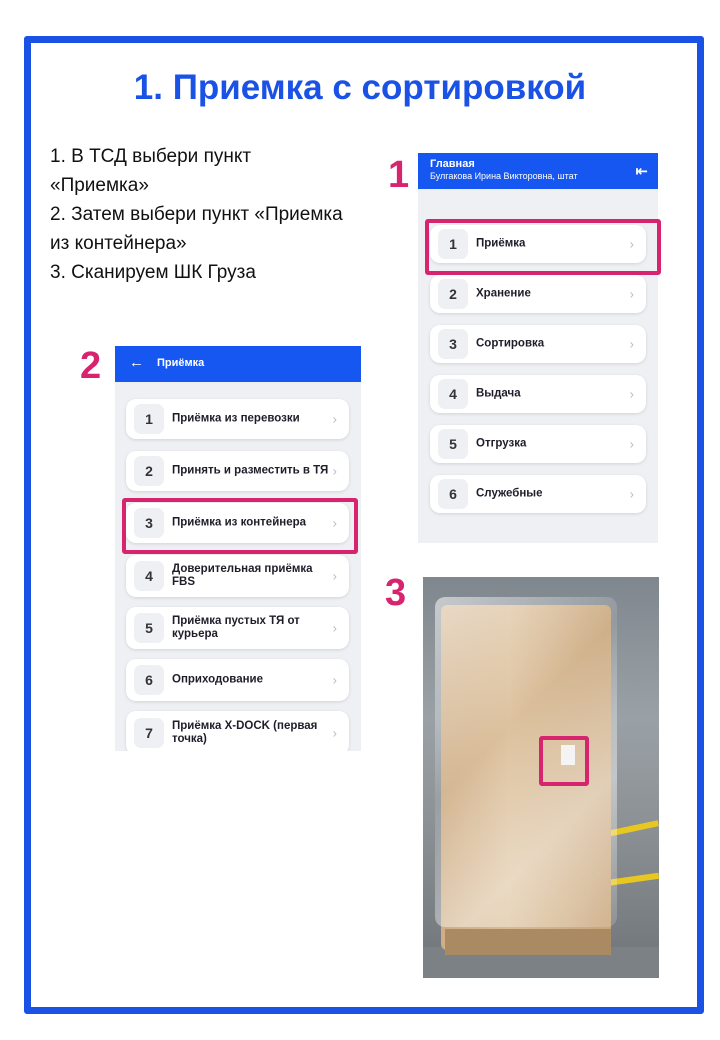 The width and height of the screenshot is (720, 1040). I want to click on item-label: Принять и разместить в ТЯ, so click(250, 470).